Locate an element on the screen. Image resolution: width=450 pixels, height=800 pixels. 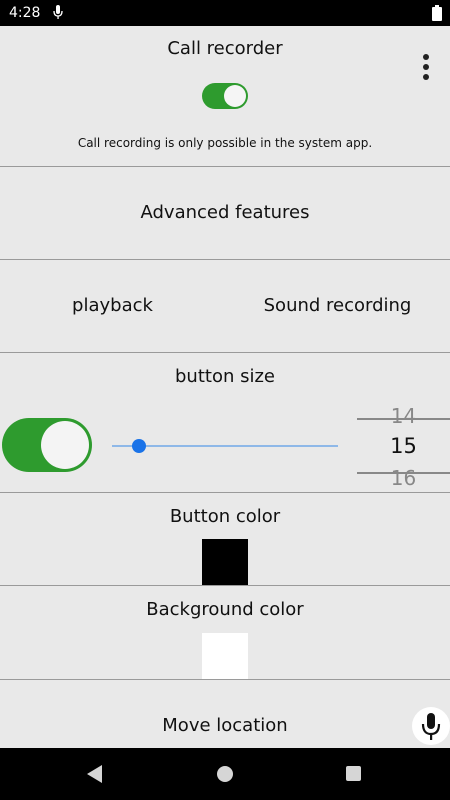
advanced-features-button: Advanced features is located at coordinates (225, 212).